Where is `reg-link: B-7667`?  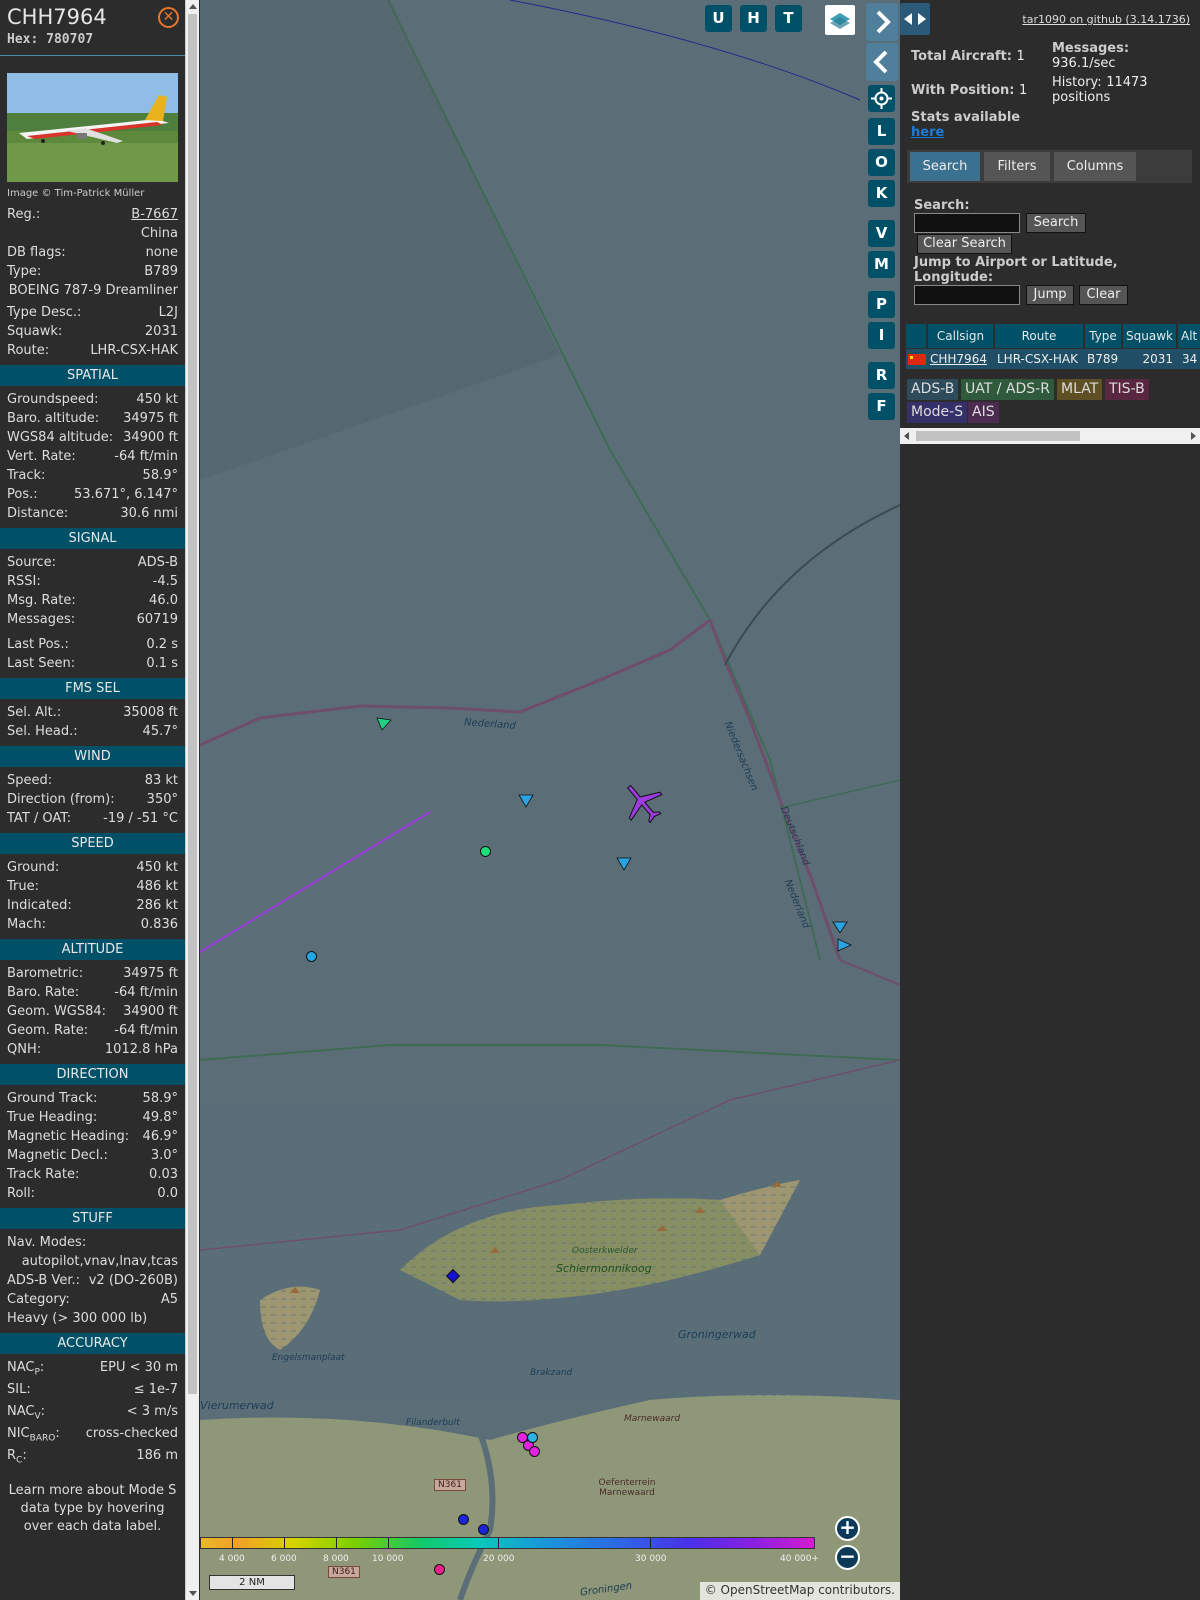 reg-link: B-7667 is located at coordinates (154, 214).